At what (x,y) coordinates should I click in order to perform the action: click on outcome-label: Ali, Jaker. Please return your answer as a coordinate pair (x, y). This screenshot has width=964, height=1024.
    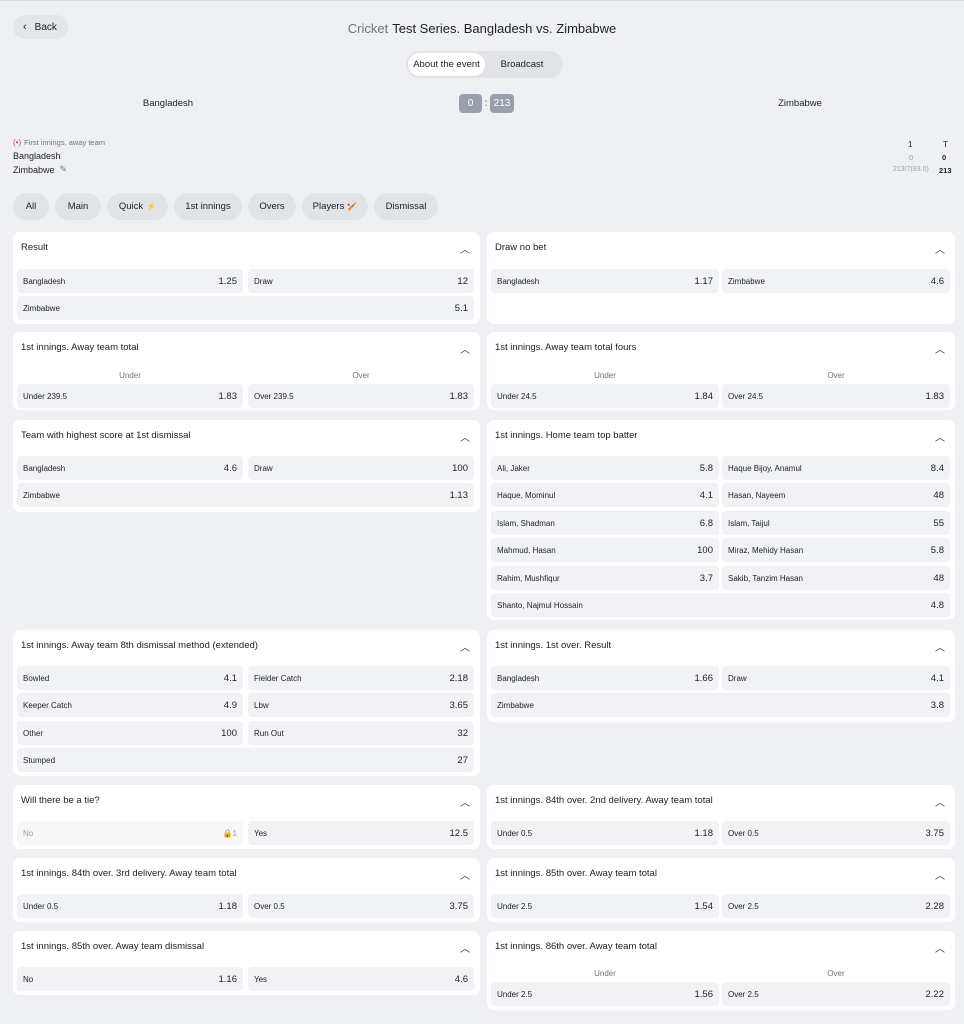
    Looking at the image, I should click on (513, 468).